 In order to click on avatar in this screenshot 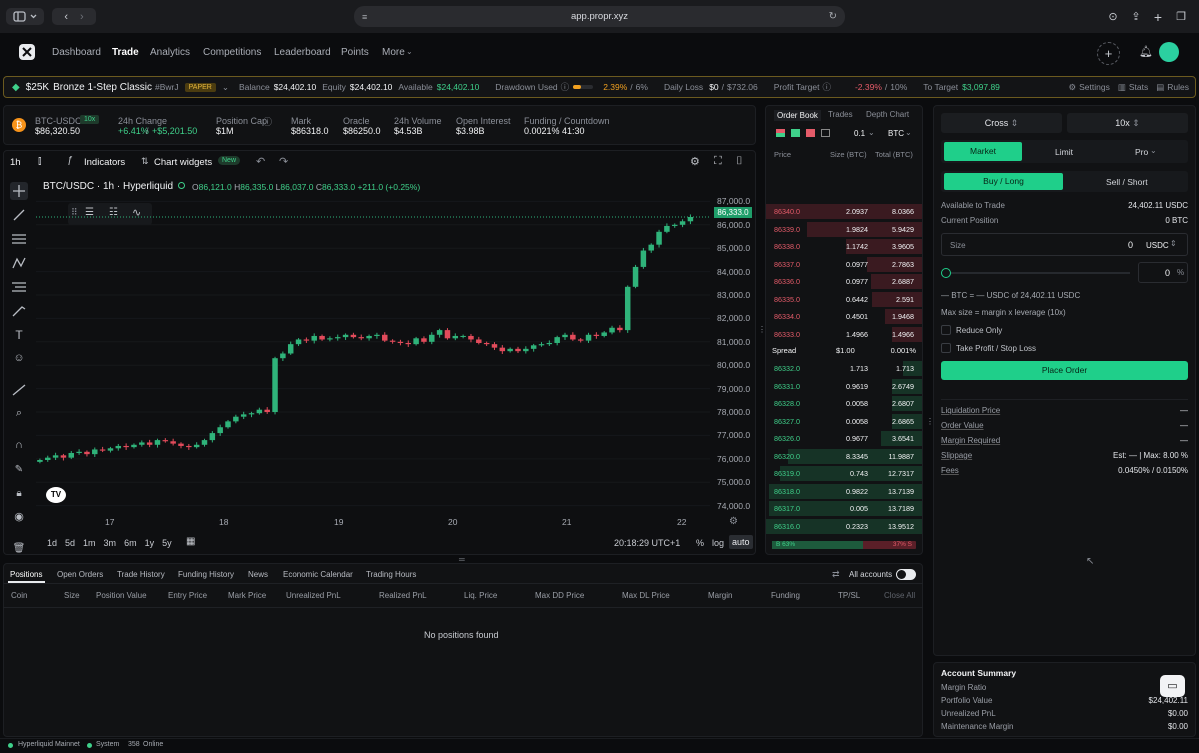, I will do `click(1169, 52)`.